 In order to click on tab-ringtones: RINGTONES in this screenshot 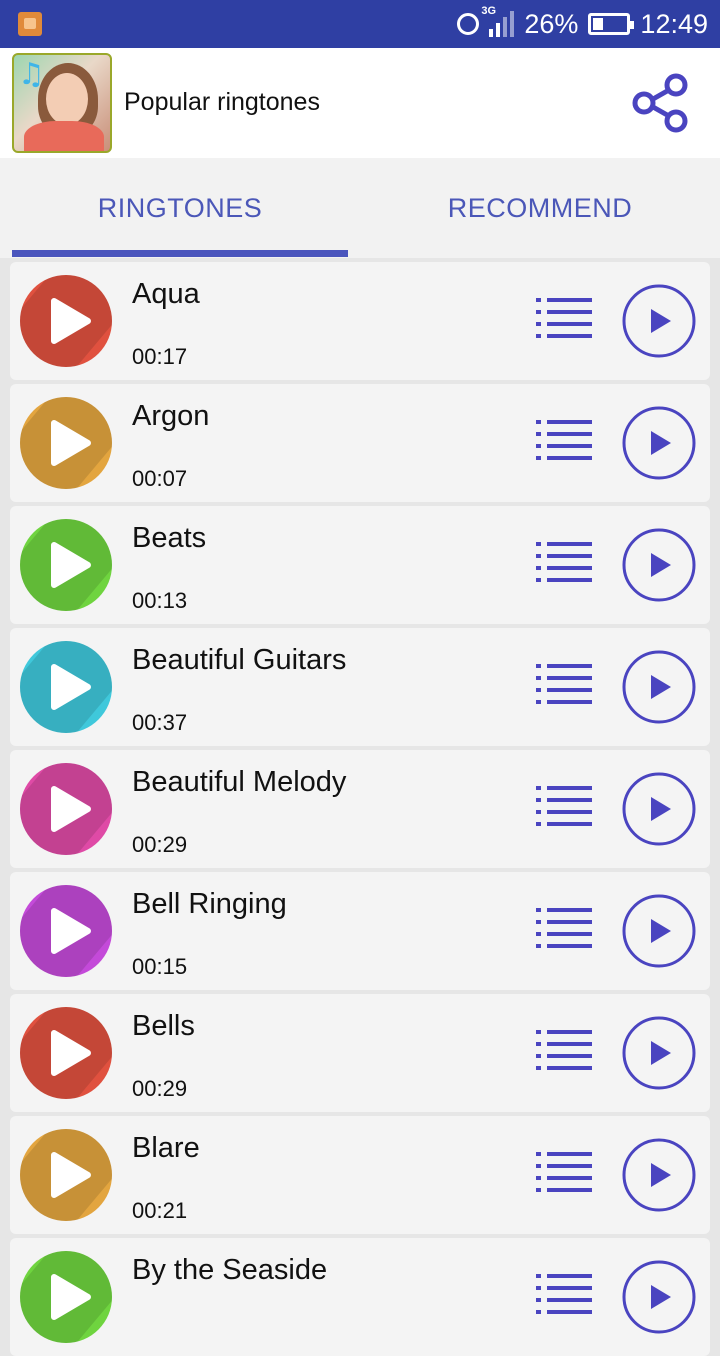, I will do `click(180, 208)`.